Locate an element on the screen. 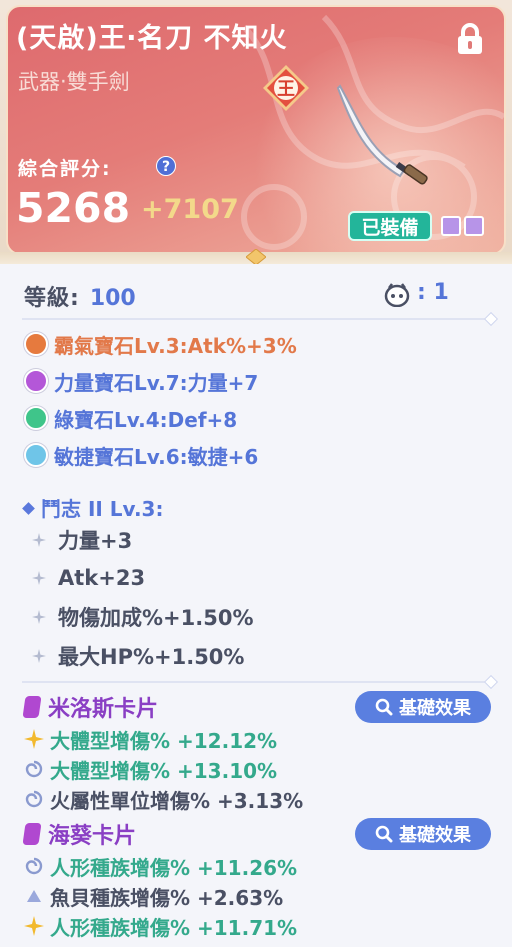  card-effect-text: 火屬性單位增傷% +3.13% is located at coordinates (177, 800).